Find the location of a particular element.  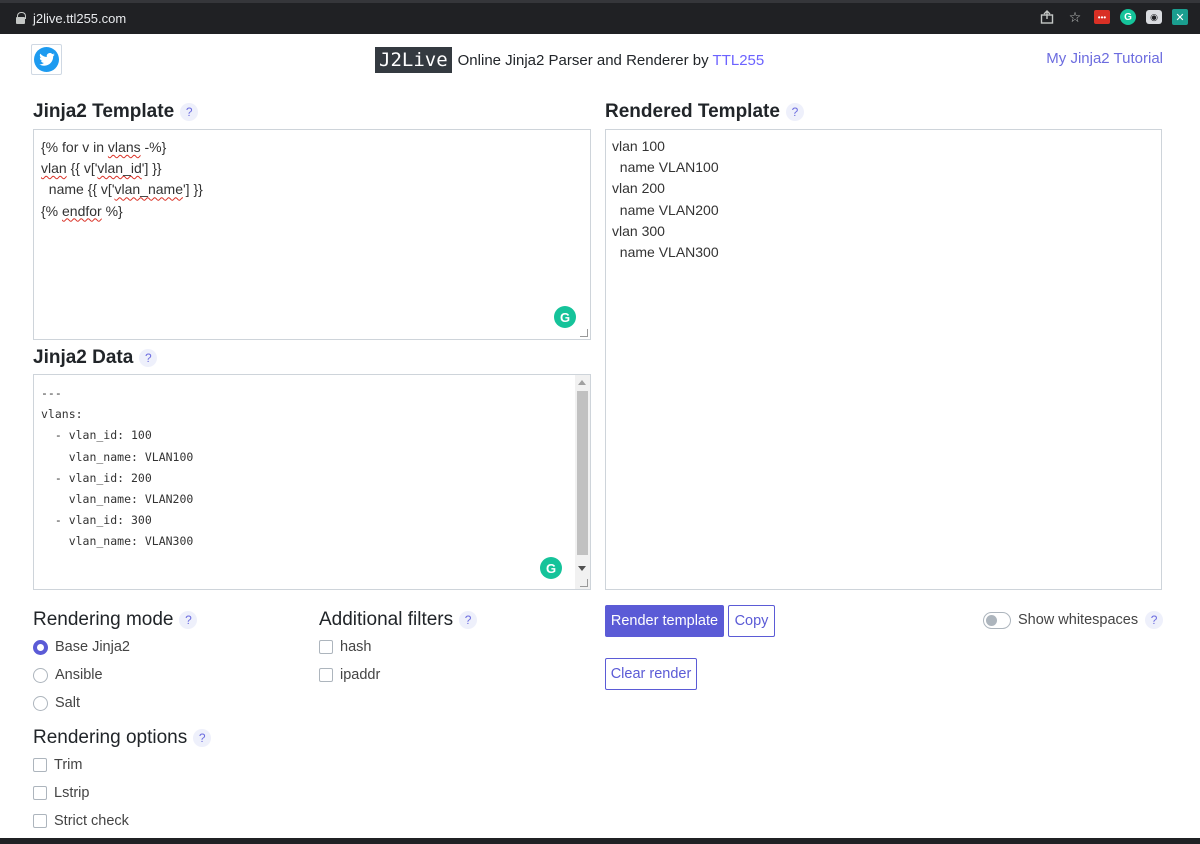

scroll-up-icon is located at coordinates (582, 382).